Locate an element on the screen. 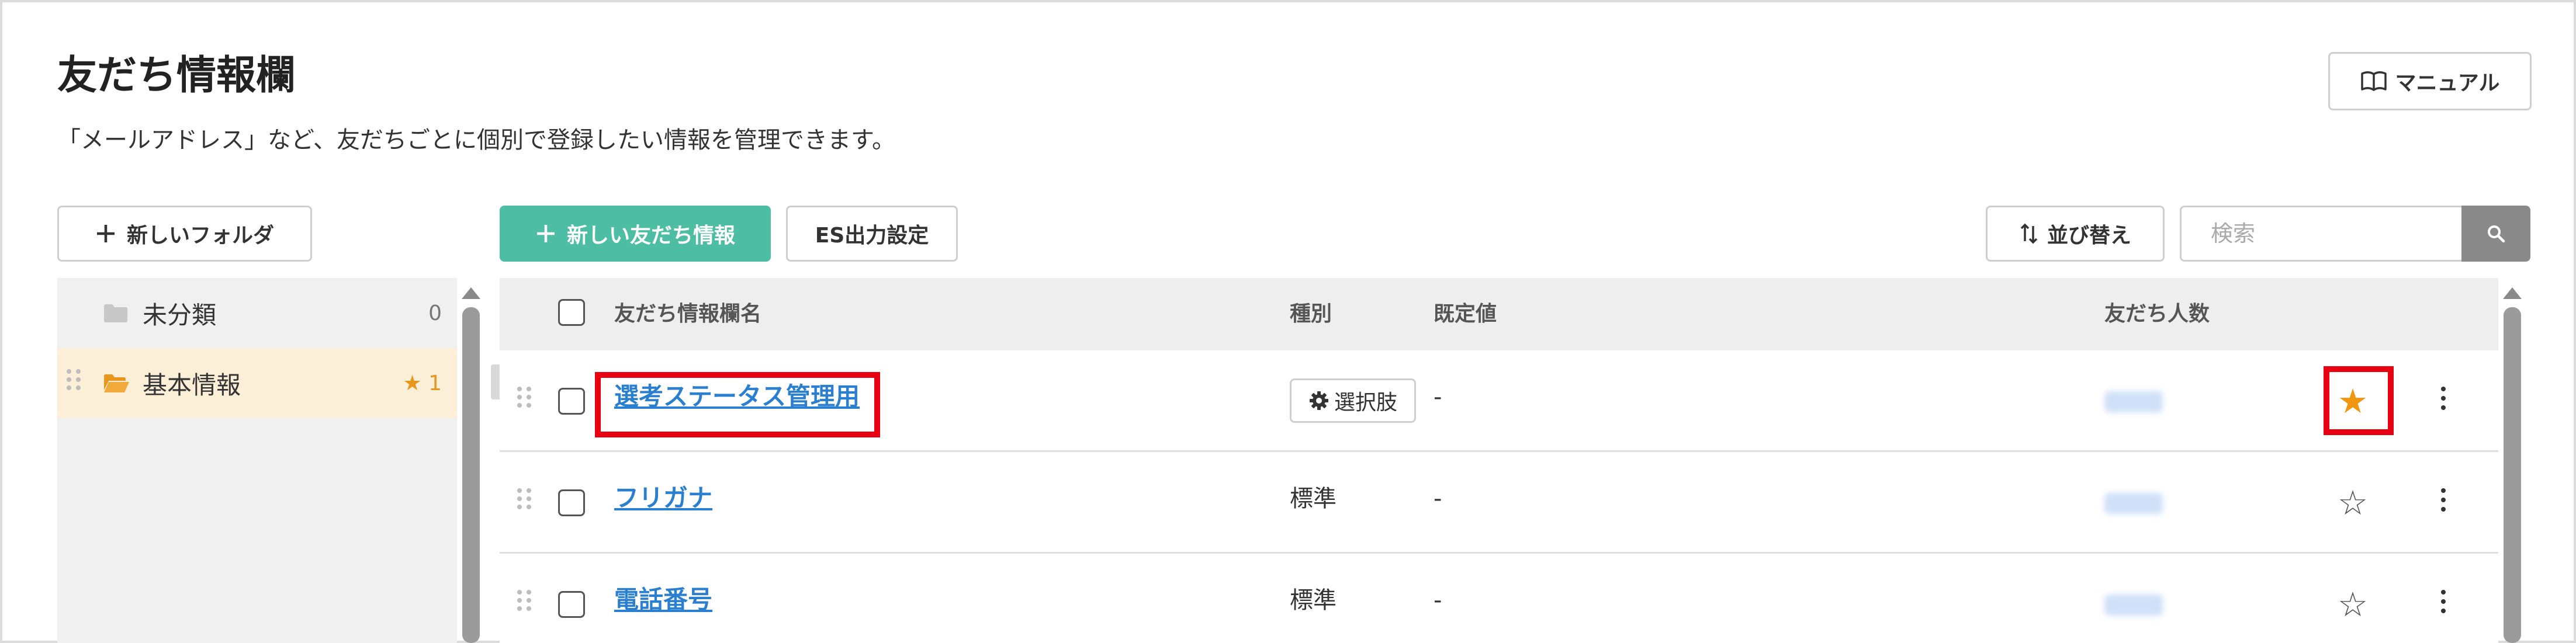  new-friend-info-label: 新しい友だち情報 is located at coordinates (651, 236).